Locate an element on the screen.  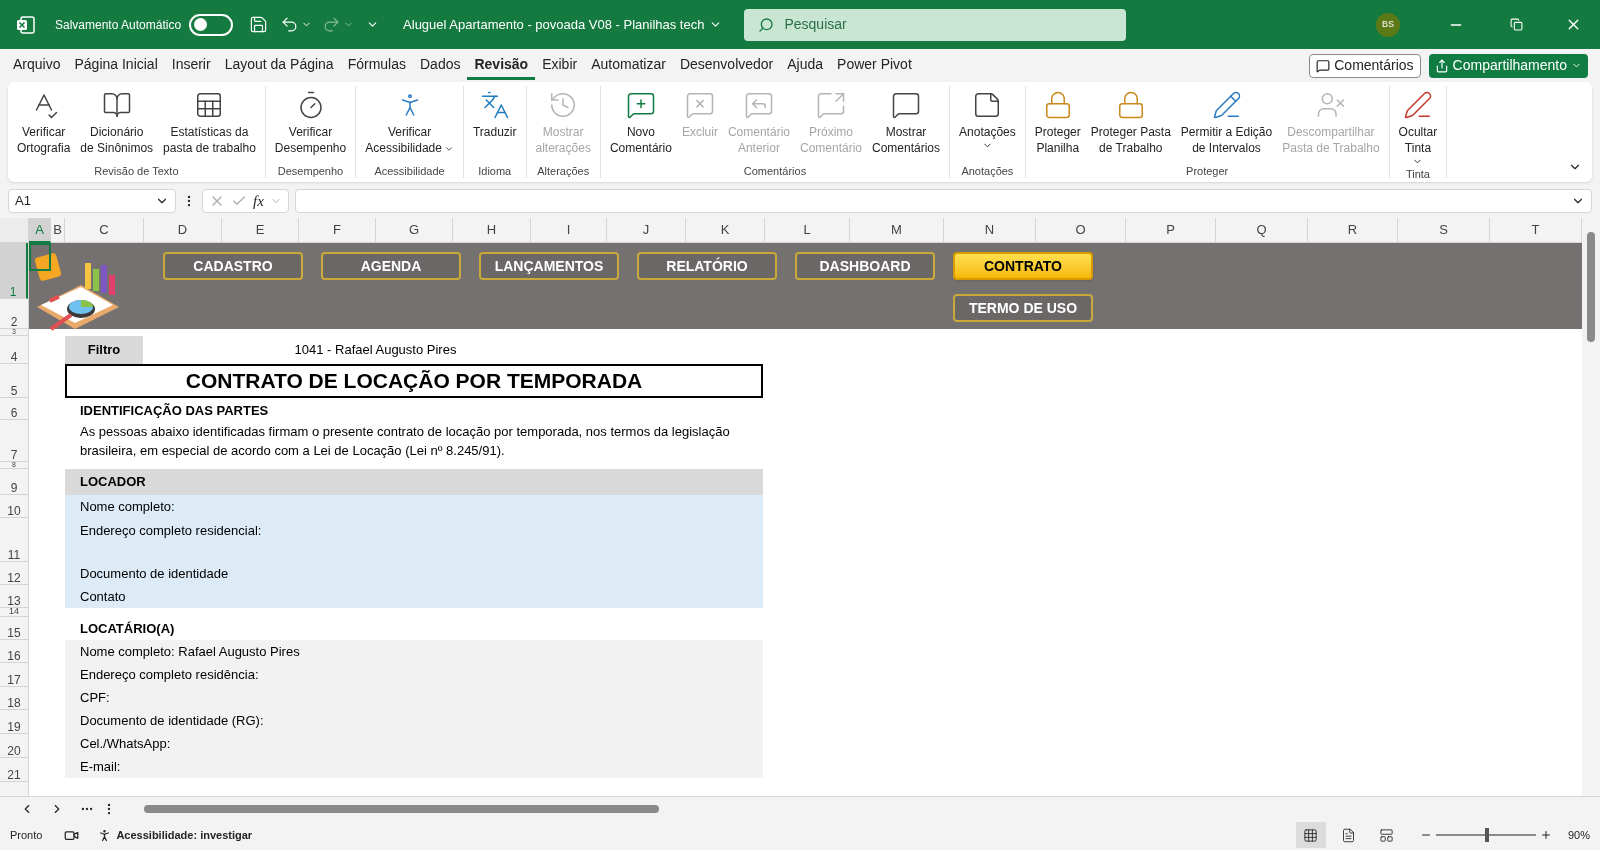
row-header: 17 is located at coordinates (14, 675).